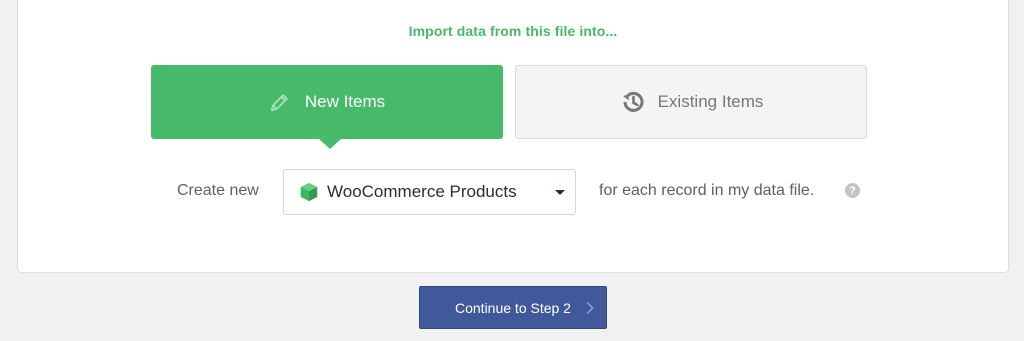  Describe the element at coordinates (590, 308) in the screenshot. I see `chevron-right-icon` at that location.